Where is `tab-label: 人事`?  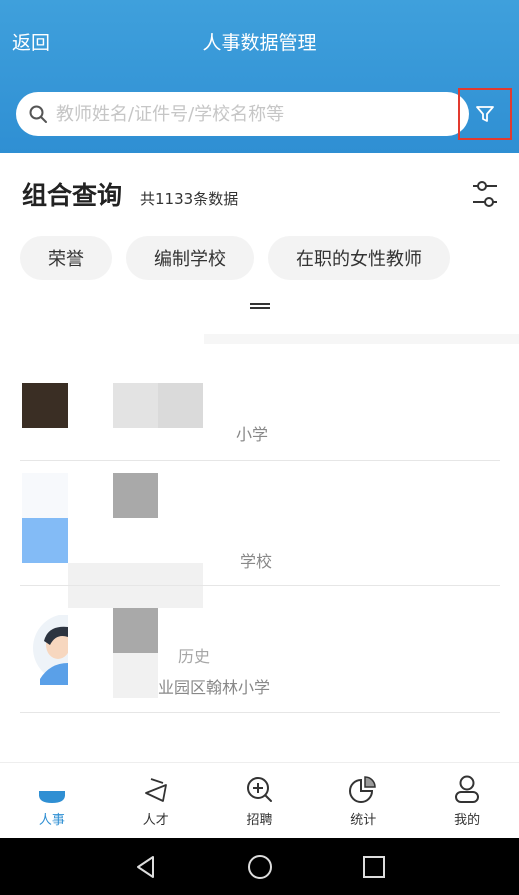
tab-label: 人事 is located at coordinates (51, 820).